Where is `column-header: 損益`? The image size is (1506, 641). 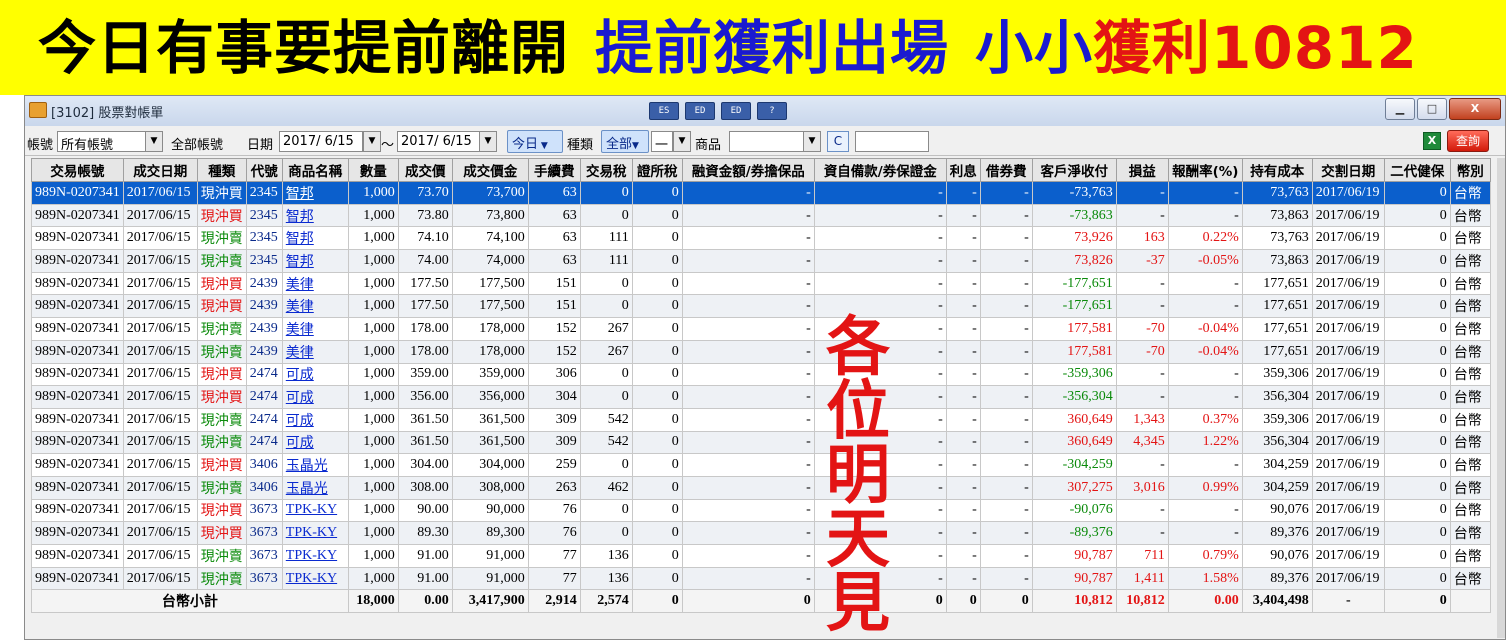 column-header: 損益 is located at coordinates (1142, 170).